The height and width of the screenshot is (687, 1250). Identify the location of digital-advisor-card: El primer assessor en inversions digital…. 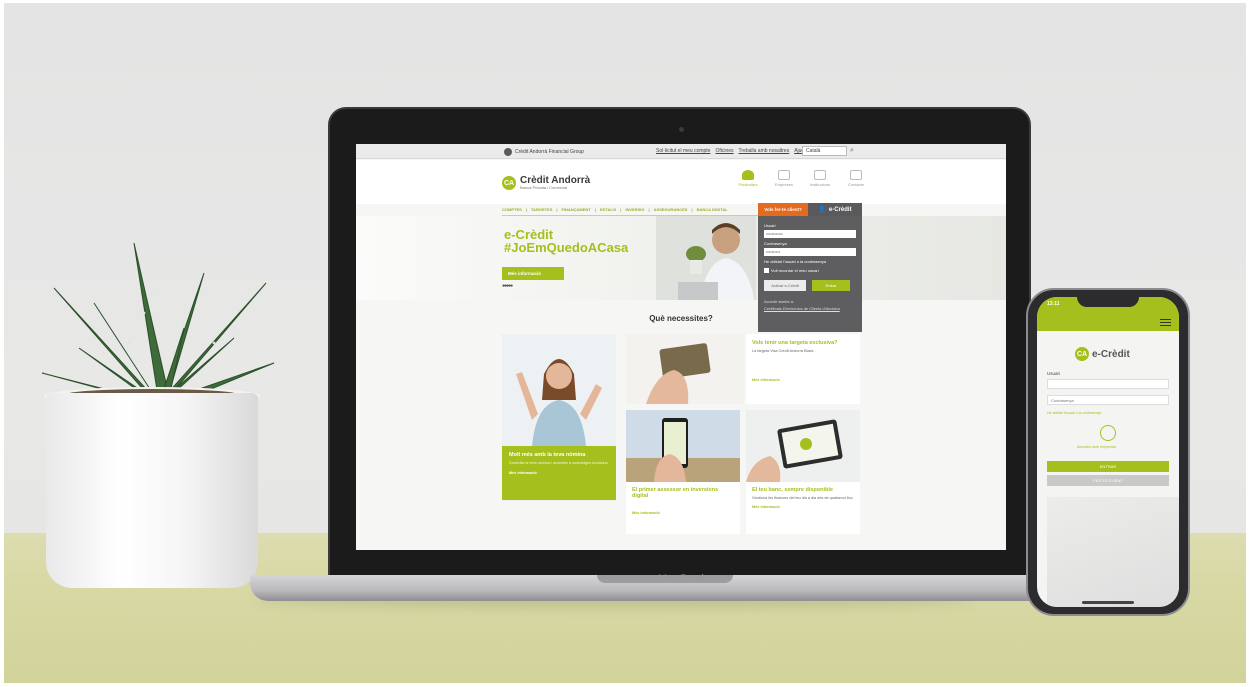
(683, 508).